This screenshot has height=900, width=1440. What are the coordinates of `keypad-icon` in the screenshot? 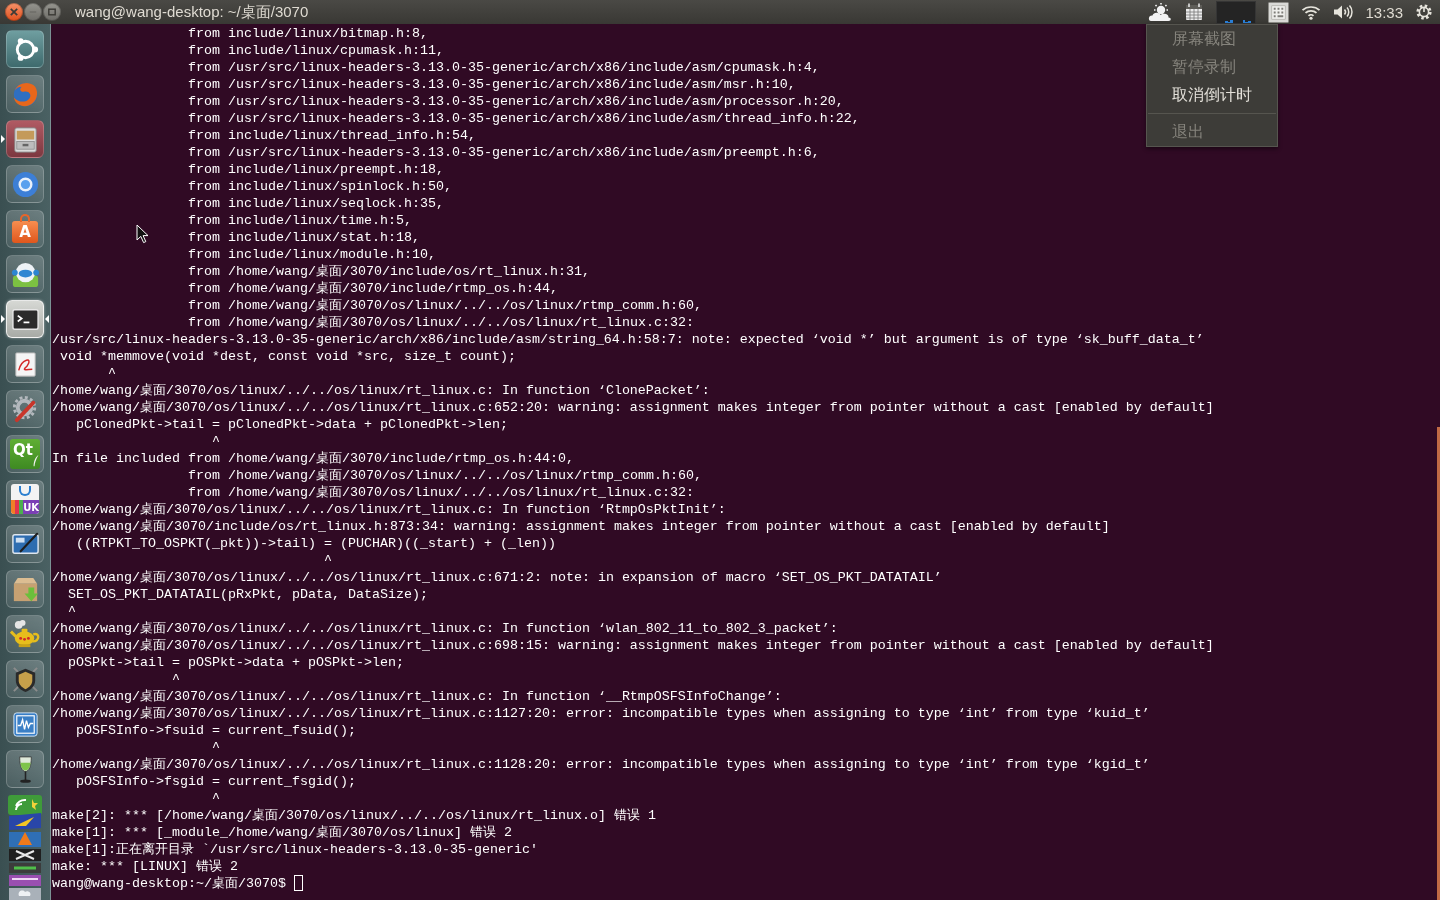 It's located at (1279, 12).